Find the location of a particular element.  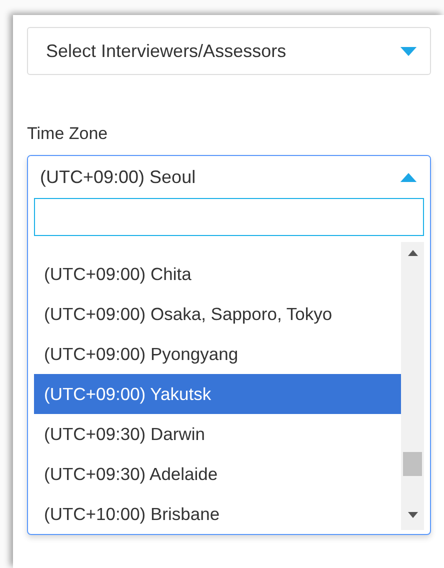

list-option: (UTC+09:30) Adelaide is located at coordinates (217, 474).